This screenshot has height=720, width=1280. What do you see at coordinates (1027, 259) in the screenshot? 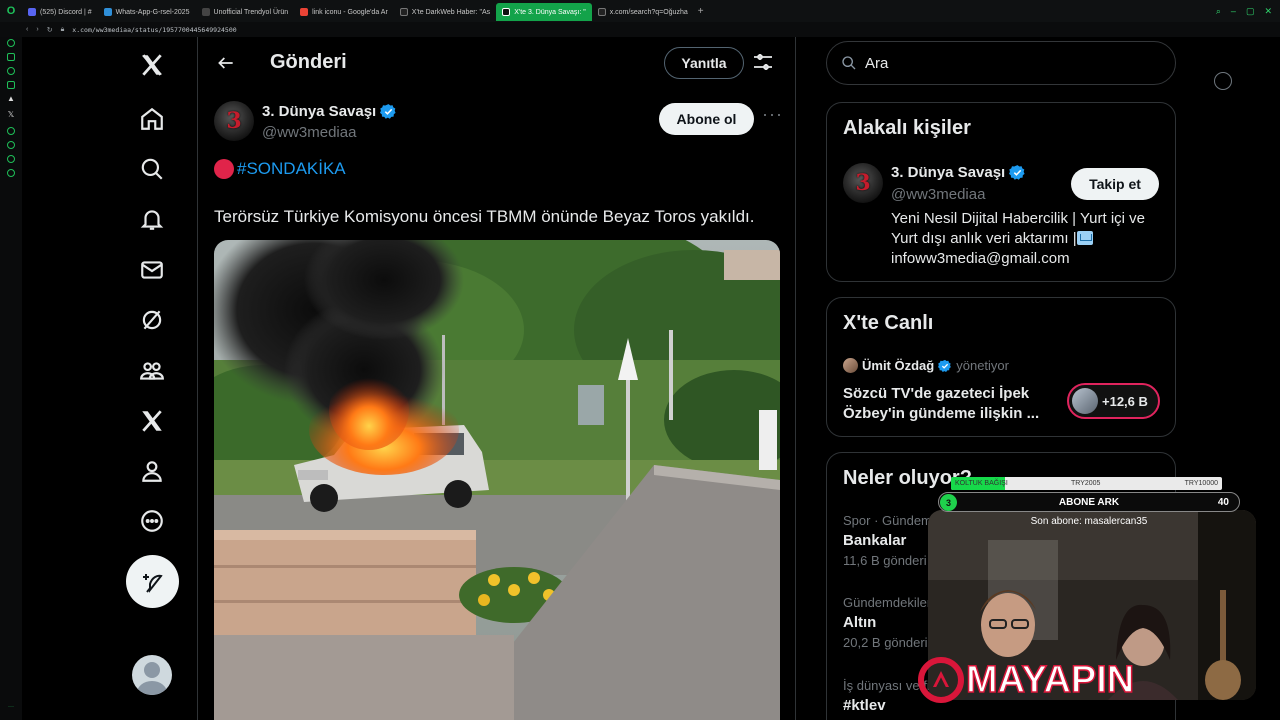
I see `bio-email: infoww3media@gmail.com` at bounding box center [1027, 259].